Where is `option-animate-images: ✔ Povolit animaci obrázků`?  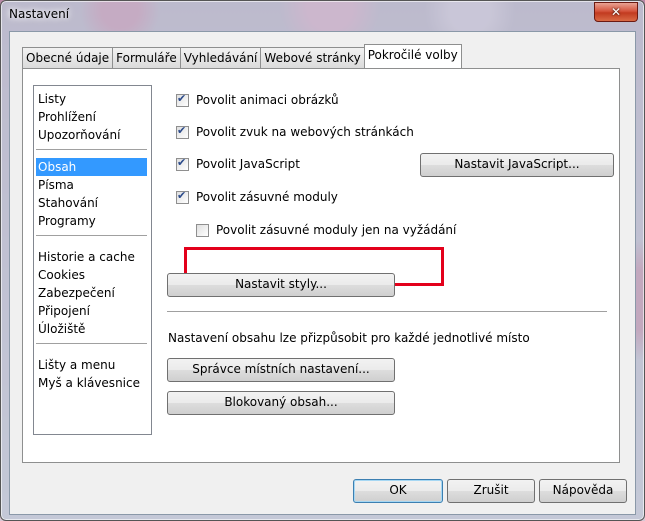 option-animate-images: ✔ Povolit animaci obrázků is located at coordinates (257, 100).